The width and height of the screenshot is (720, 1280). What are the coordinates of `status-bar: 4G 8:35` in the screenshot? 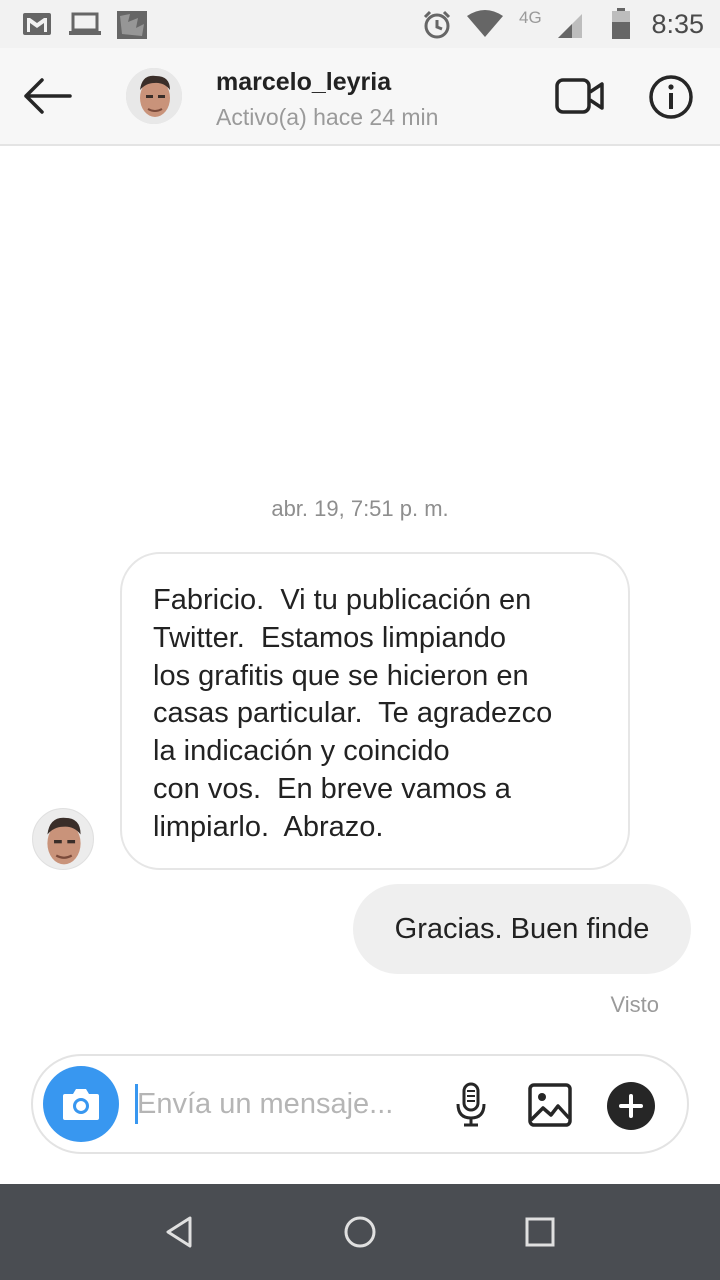 It's located at (360, 24).